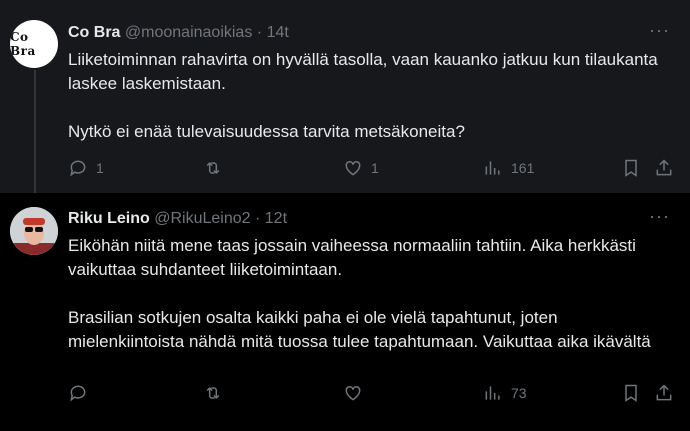 The width and height of the screenshot is (690, 431). What do you see at coordinates (109, 218) in the screenshot?
I see `author-name: Riku Leino` at bounding box center [109, 218].